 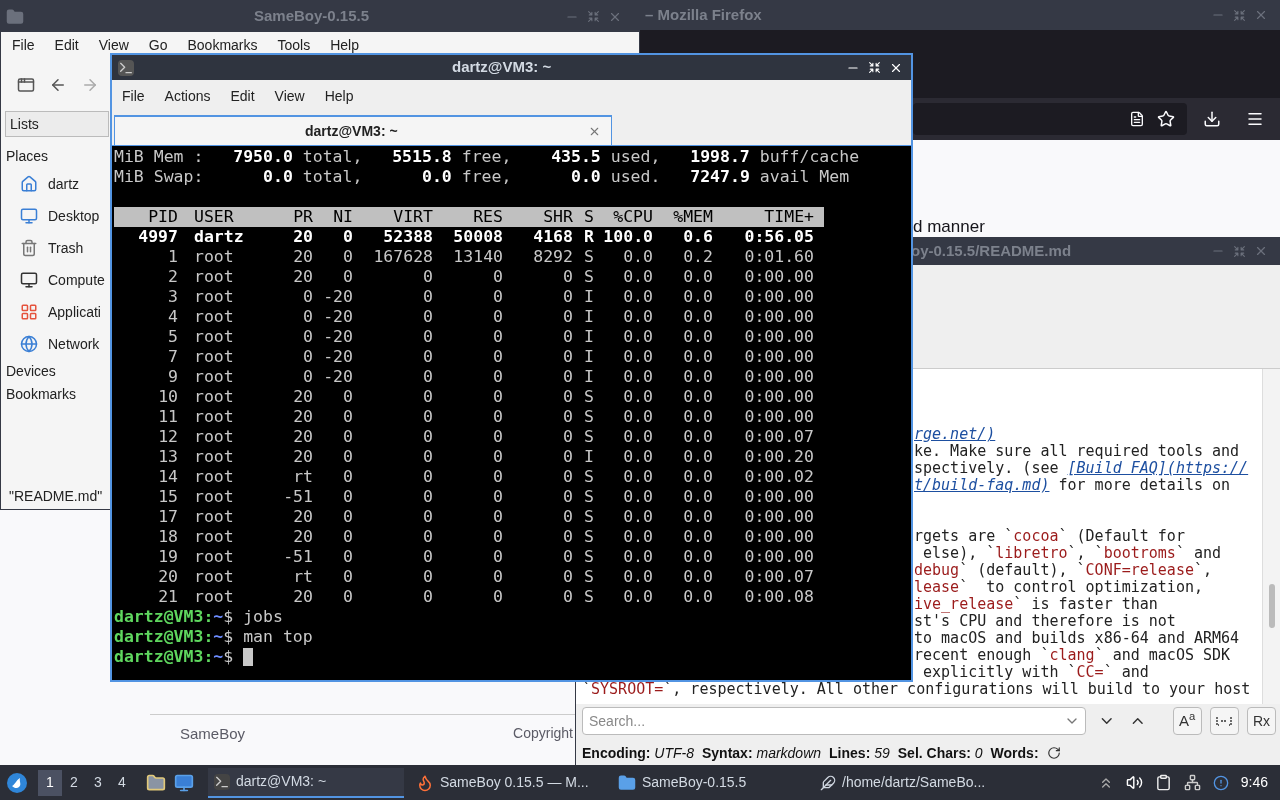 What do you see at coordinates (1137, 119) in the screenshot?
I see `reader-view-icon` at bounding box center [1137, 119].